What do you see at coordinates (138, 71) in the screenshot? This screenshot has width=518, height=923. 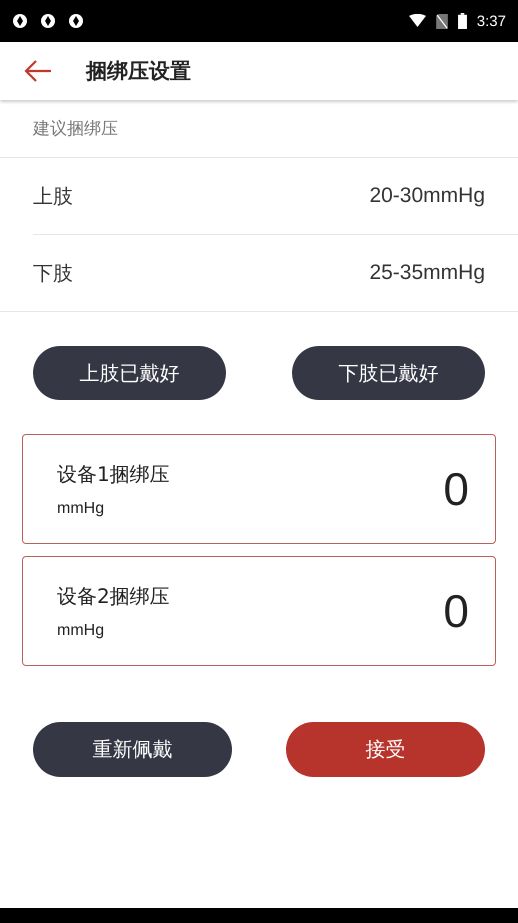 I see `page-title: 捆绑压设置` at bounding box center [138, 71].